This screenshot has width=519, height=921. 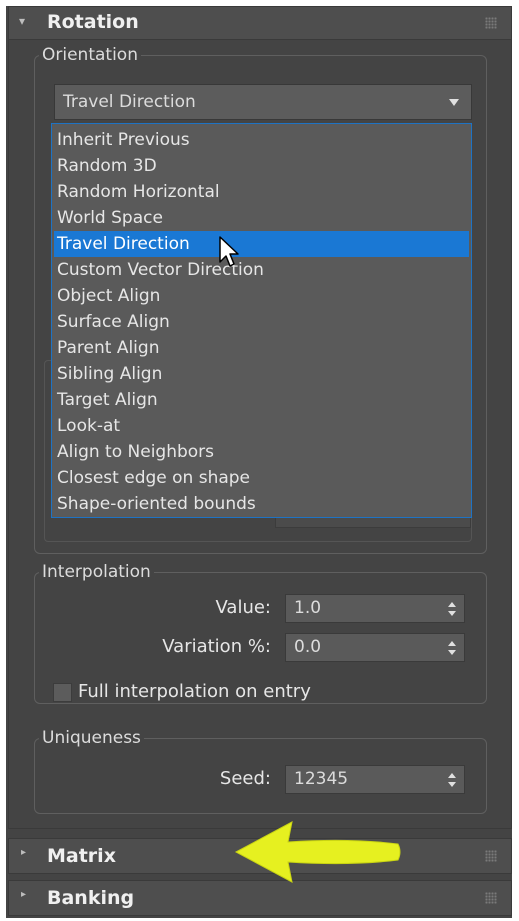 I want to click on matrix-rollout-title: Matrix, so click(x=81, y=856).